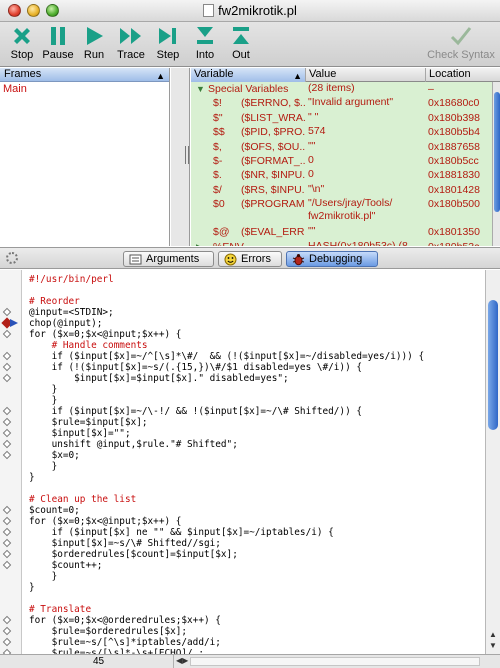 This screenshot has height=668, width=500. I want to click on code-line: # Handle comments, so click(254, 345).